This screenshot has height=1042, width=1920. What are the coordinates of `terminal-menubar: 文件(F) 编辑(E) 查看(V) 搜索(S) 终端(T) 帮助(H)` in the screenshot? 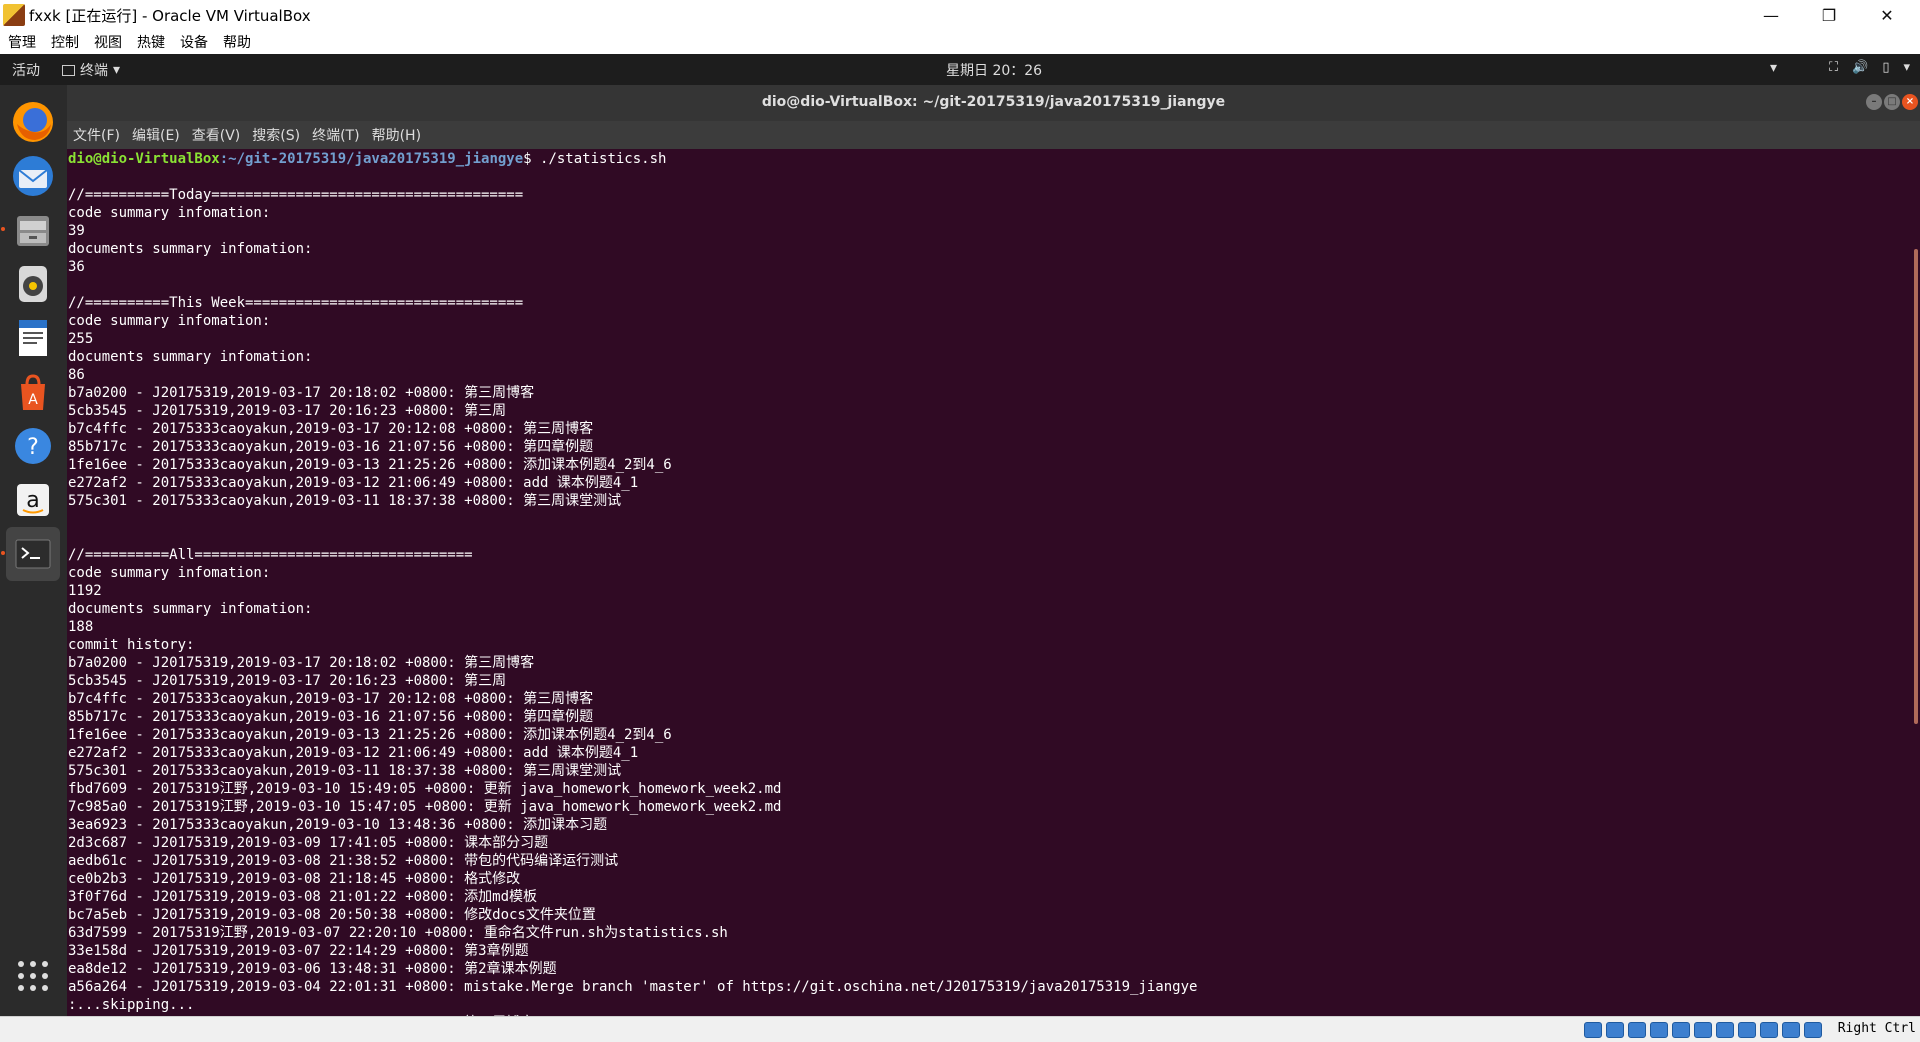 It's located at (993, 135).